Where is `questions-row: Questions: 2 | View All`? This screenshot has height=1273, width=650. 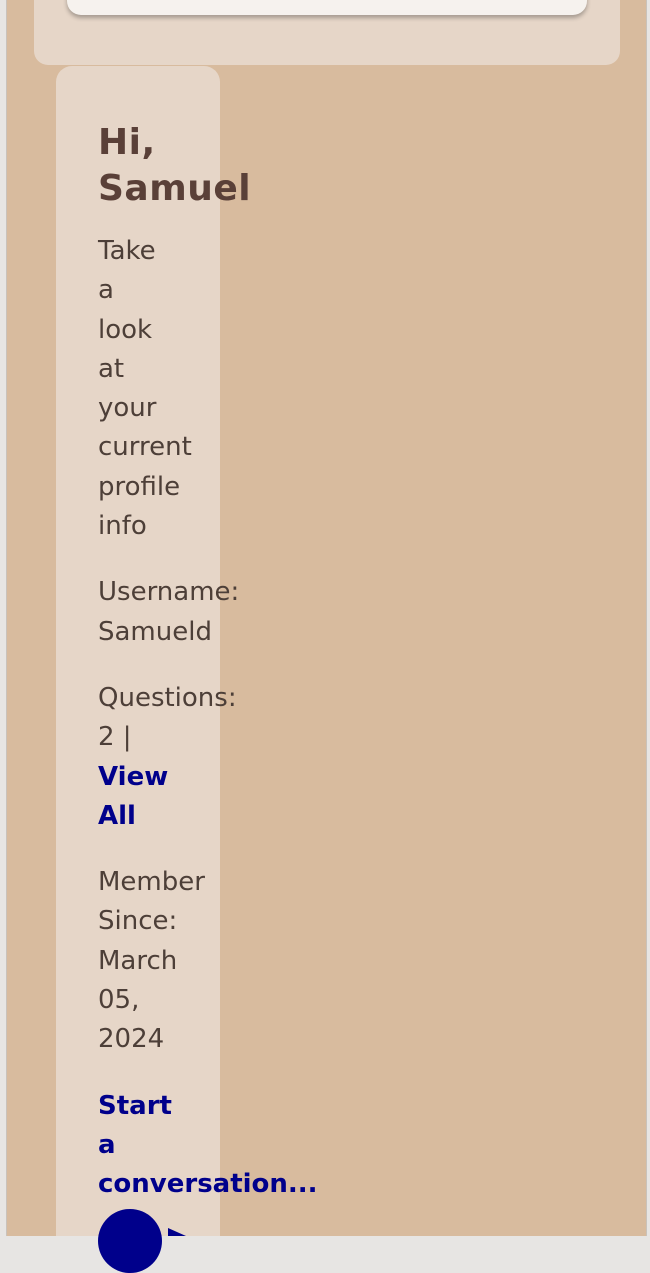 questions-row: Questions: 2 | View All is located at coordinates (263, 757).